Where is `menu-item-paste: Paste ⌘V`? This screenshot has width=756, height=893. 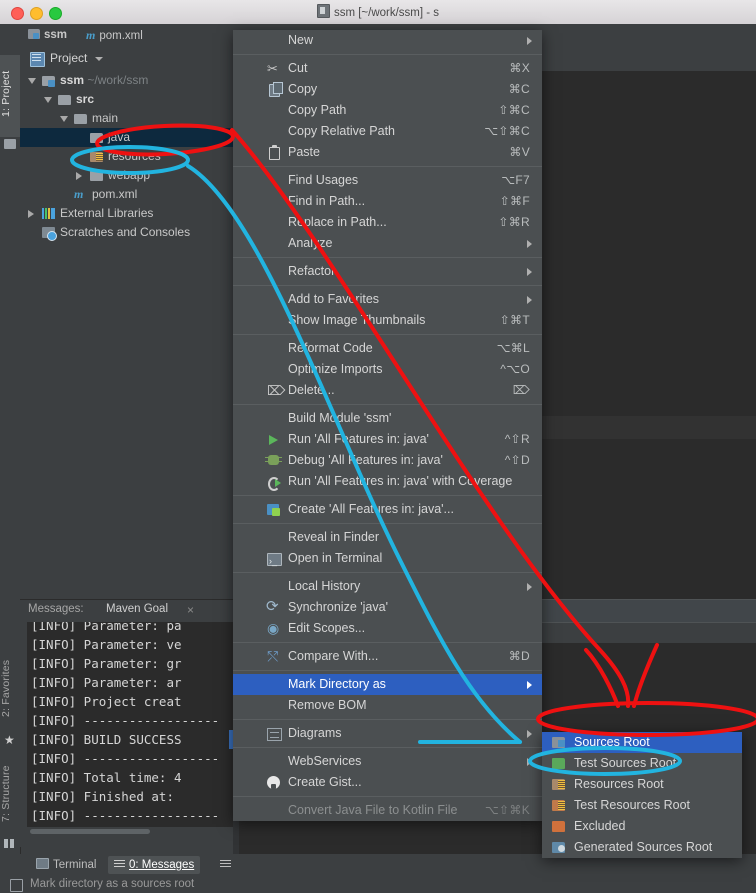
menu-item-paste: Paste ⌘V is located at coordinates (387, 152).